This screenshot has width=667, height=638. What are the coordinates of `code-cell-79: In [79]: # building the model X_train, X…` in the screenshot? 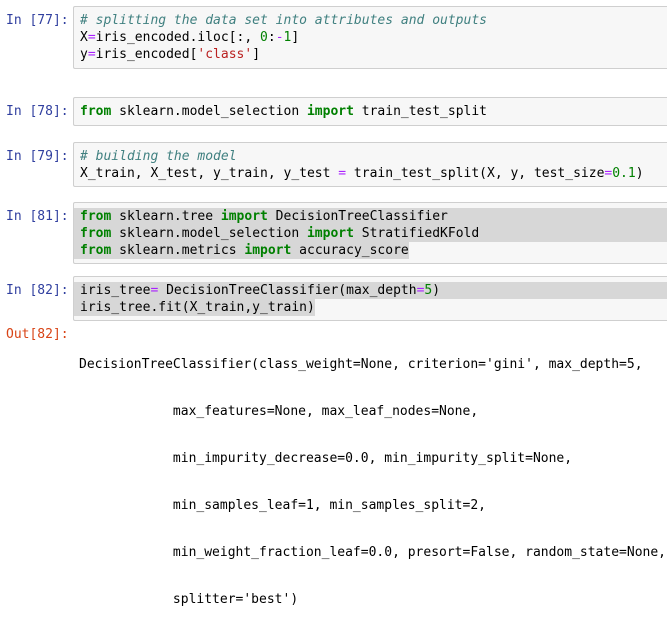 It's located at (333, 164).